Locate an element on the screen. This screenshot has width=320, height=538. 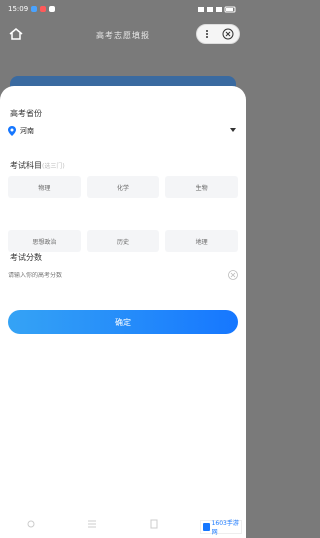
tab-home is located at coordinates (31, 524).